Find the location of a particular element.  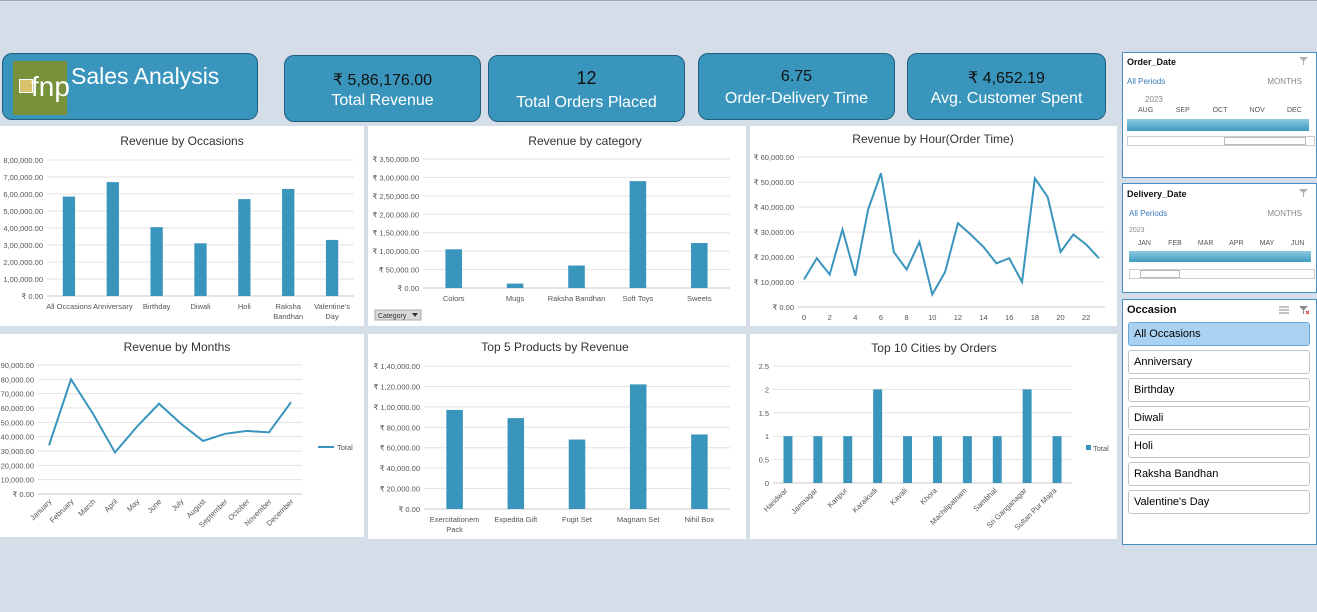

month-label: OCT is located at coordinates (1219, 110).